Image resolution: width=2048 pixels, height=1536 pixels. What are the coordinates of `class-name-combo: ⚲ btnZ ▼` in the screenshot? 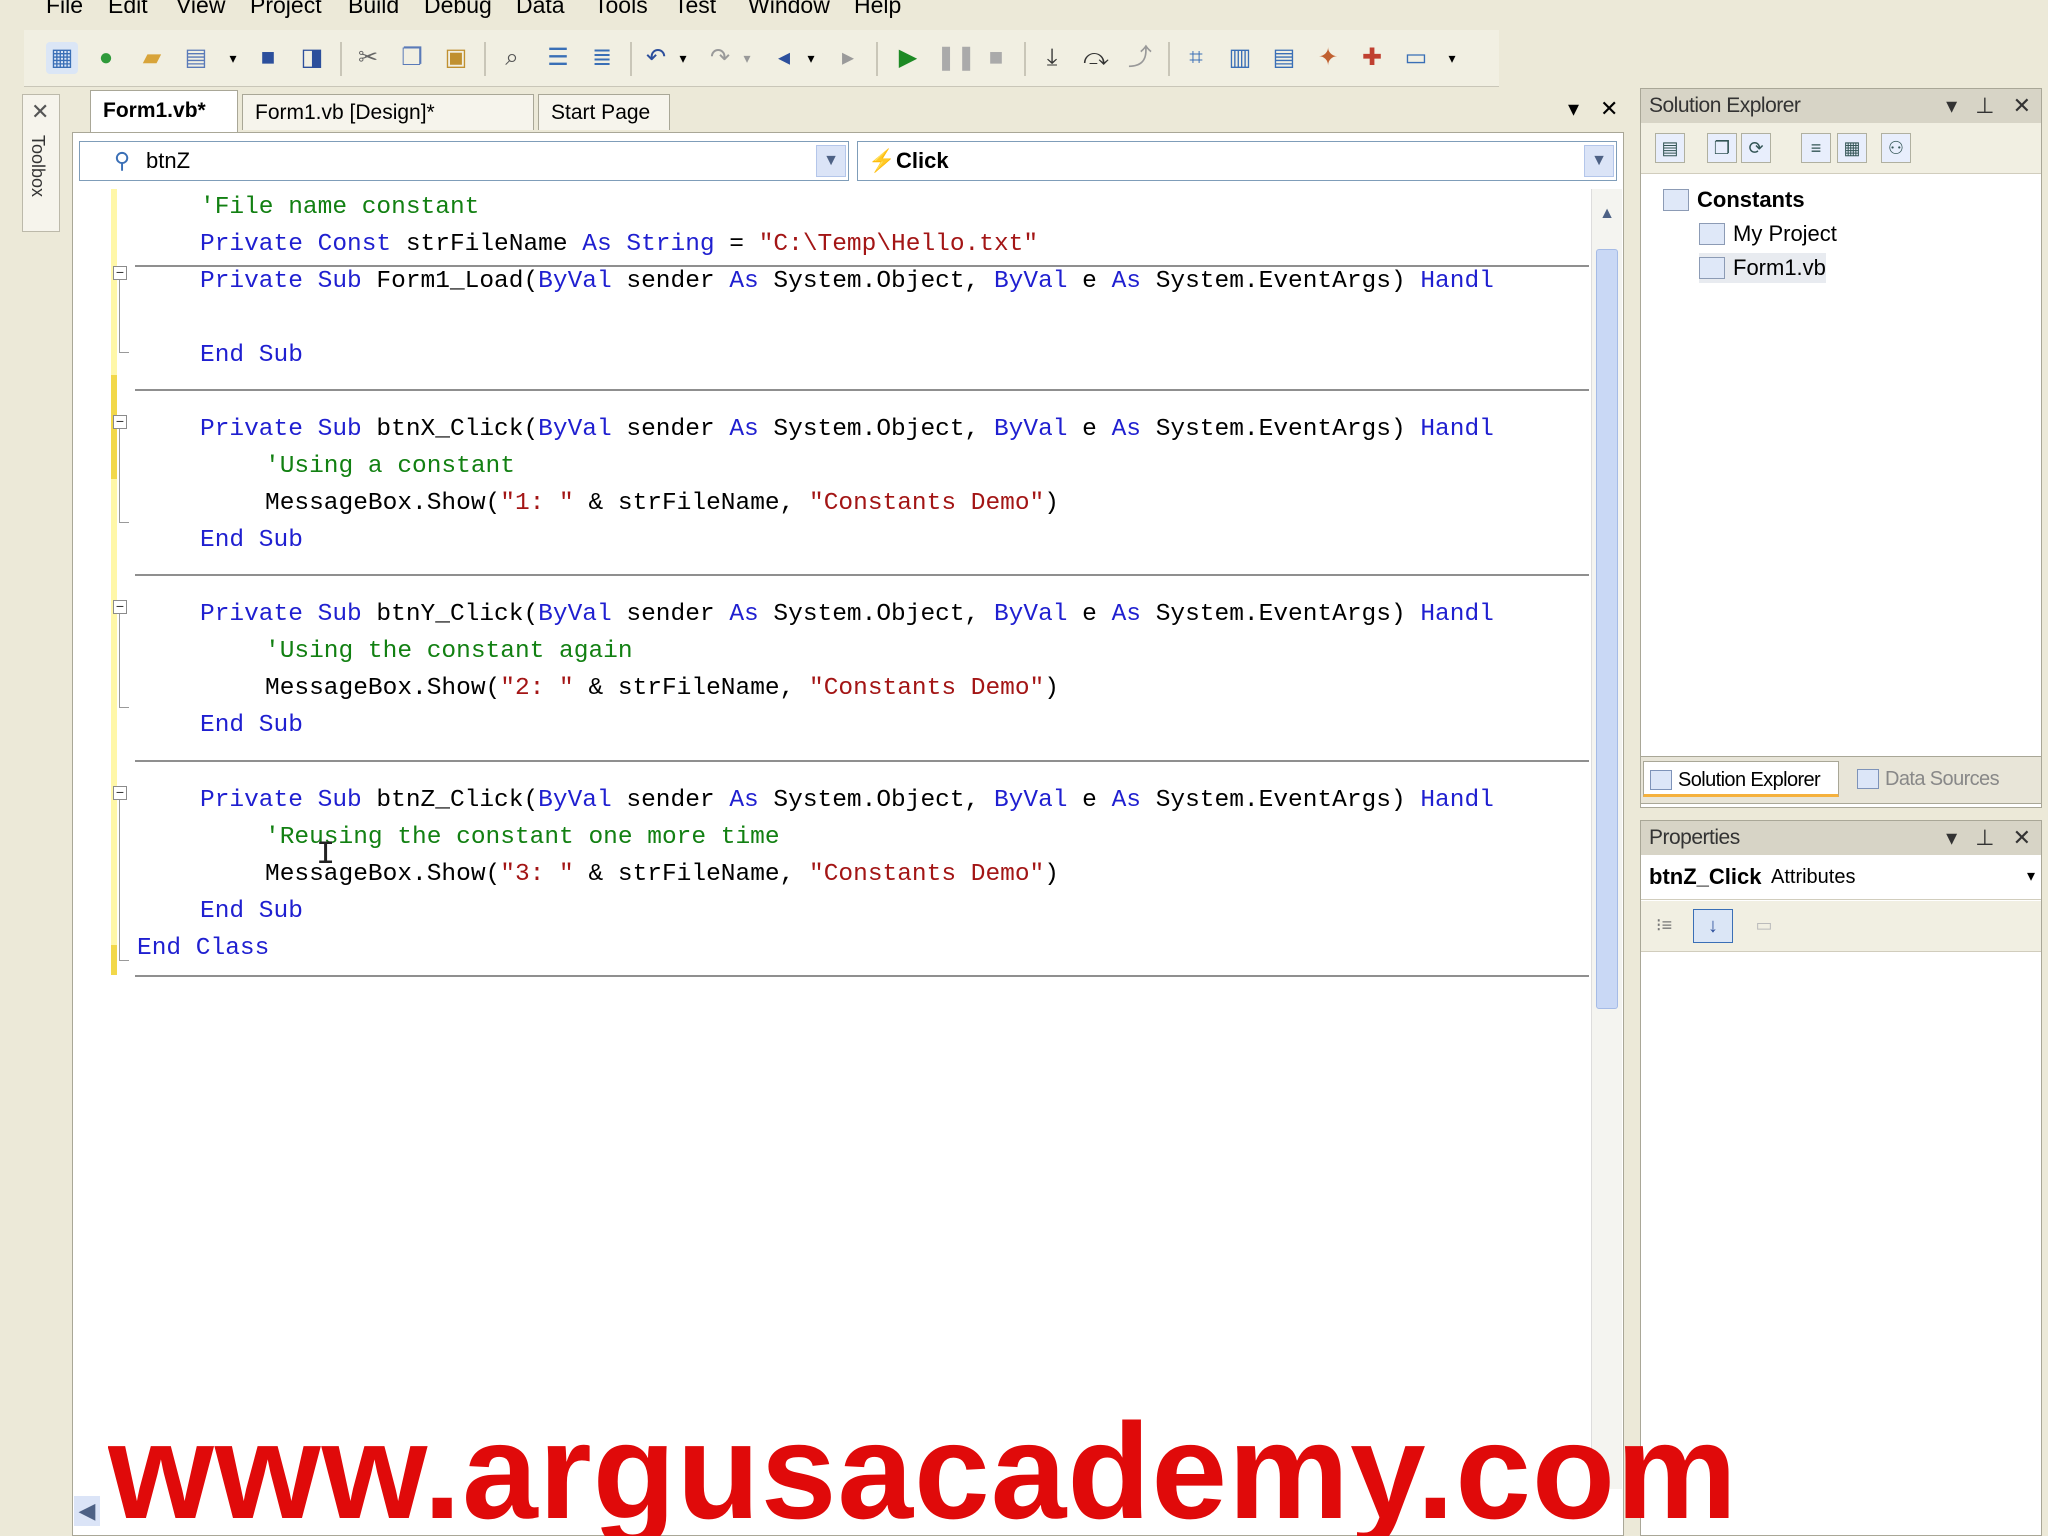 It's located at (464, 161).